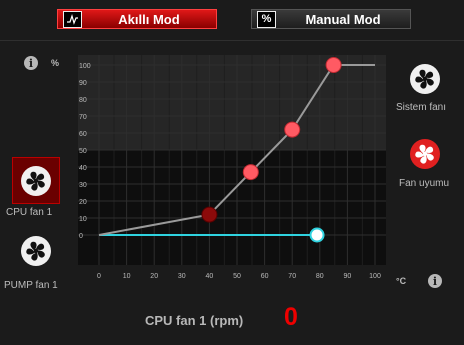  I want to click on smart-mode-button: Akıllı Mod, so click(137, 19).